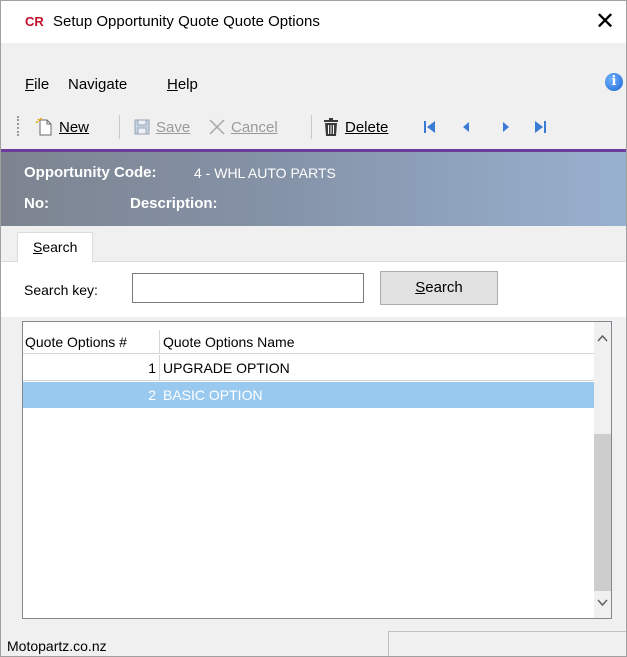 This screenshot has width=627, height=657. What do you see at coordinates (217, 127) in the screenshot?
I see `cancel-x-icon` at bounding box center [217, 127].